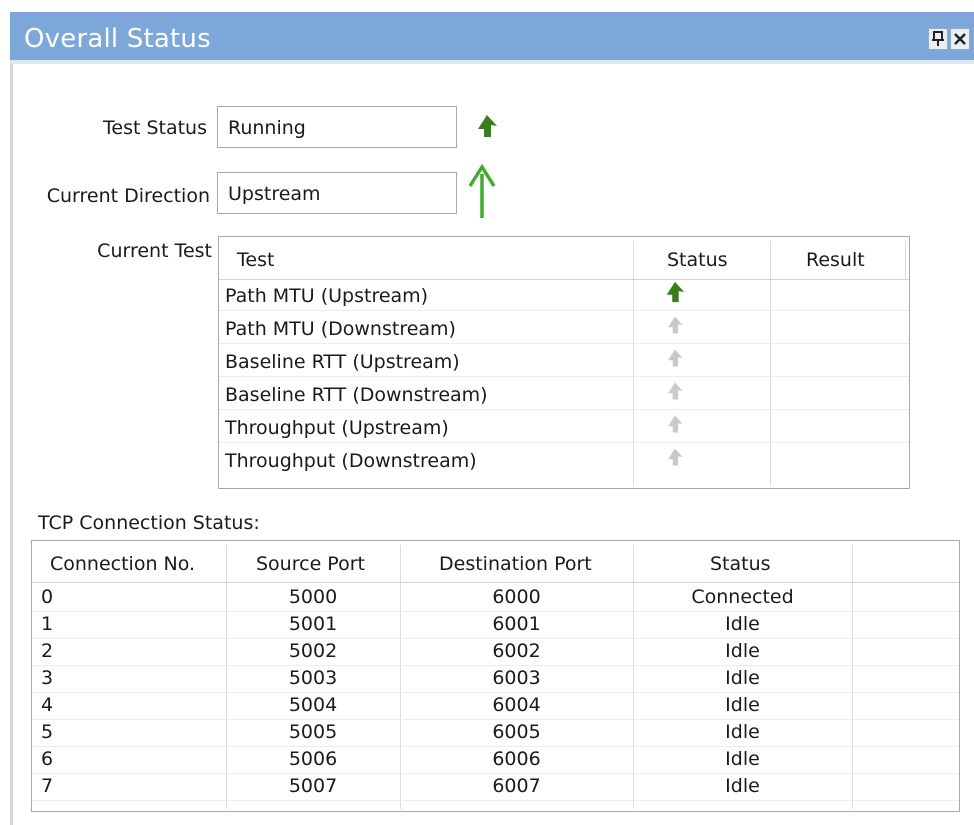 This screenshot has height=825, width=974. What do you see at coordinates (516, 597) in the screenshot?
I see `destination-port-cell: 6000` at bounding box center [516, 597].